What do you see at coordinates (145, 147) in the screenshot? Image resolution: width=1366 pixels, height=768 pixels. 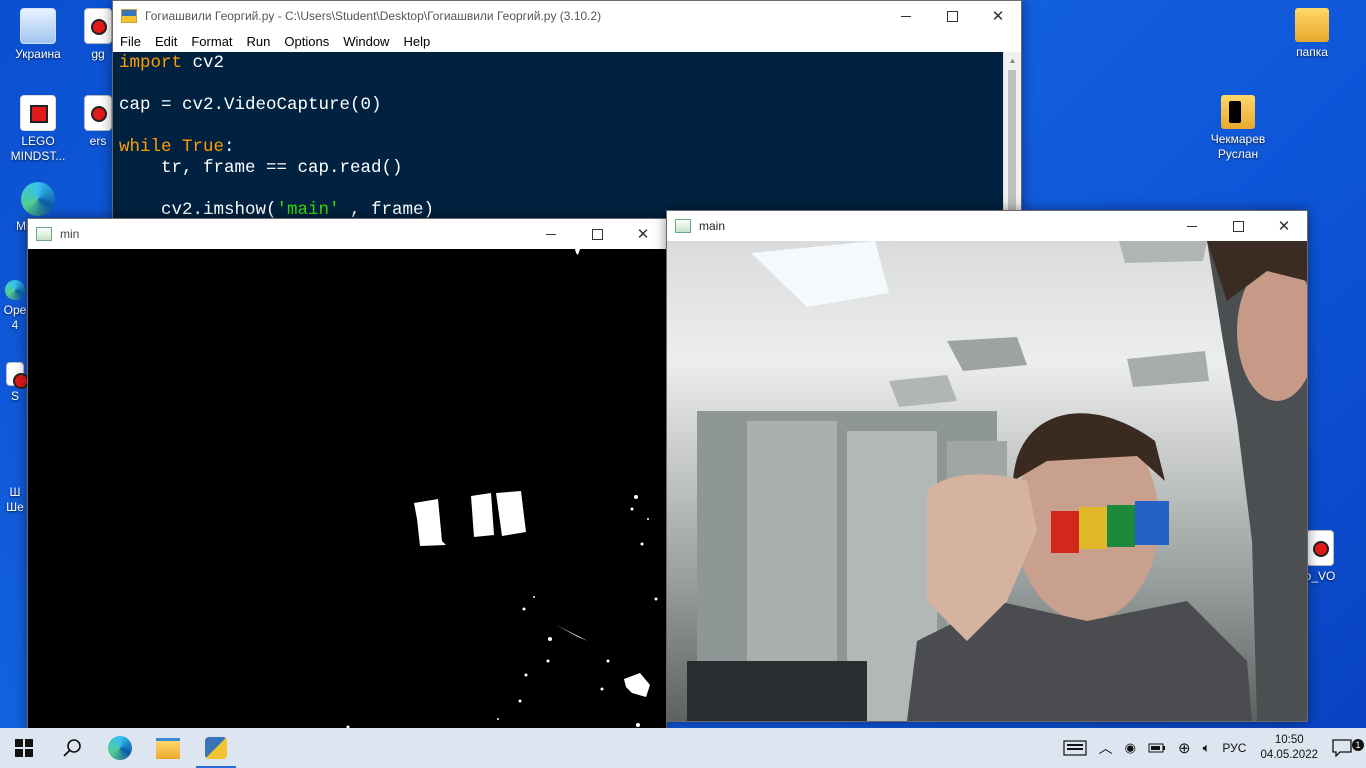 I see `keyword: while` at bounding box center [145, 147].